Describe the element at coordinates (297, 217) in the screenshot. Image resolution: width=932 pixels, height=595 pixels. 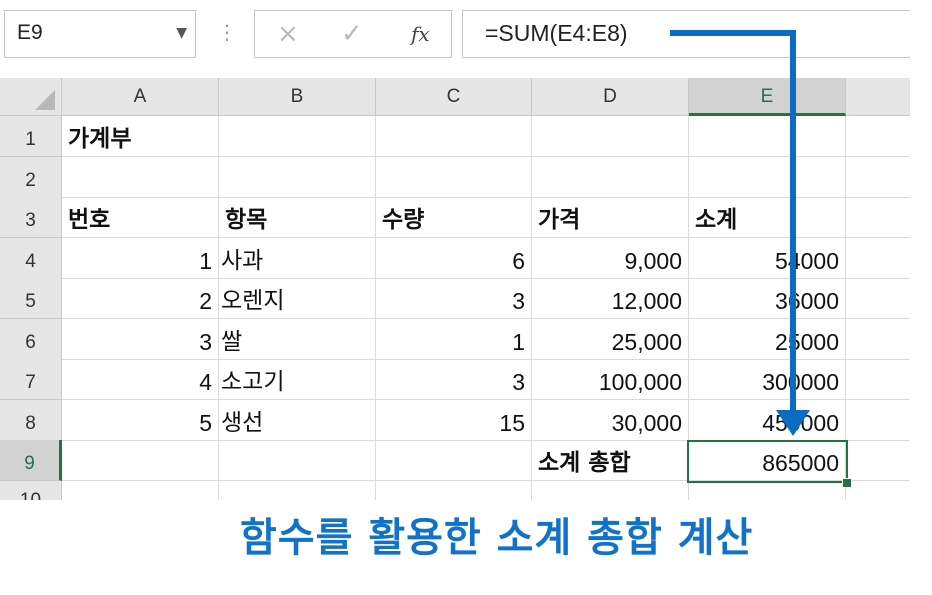
I see `cell-b3: 항목` at that location.